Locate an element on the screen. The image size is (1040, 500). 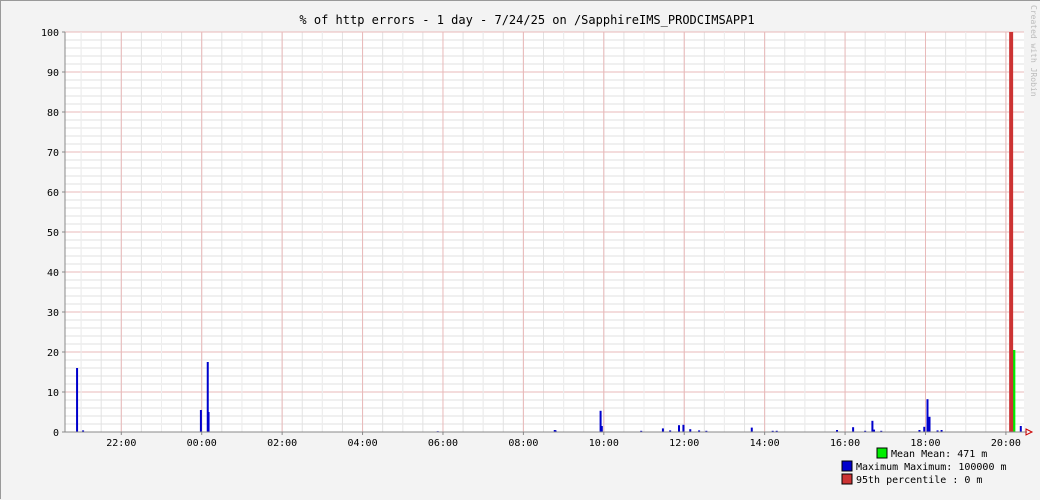
x-tick-label: 18:00 is located at coordinates (925, 443).